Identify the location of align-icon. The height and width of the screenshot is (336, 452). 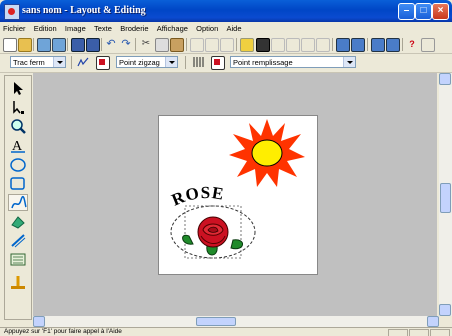
(197, 45).